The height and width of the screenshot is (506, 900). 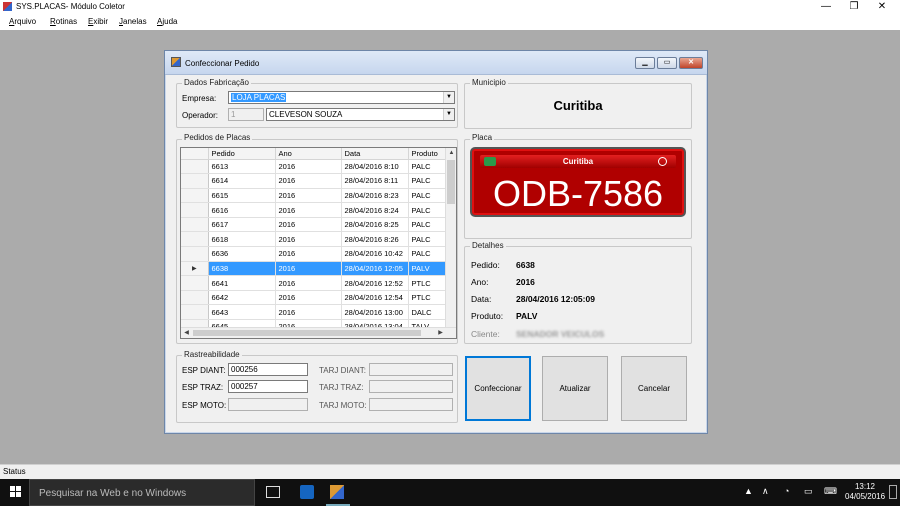 I want to click on esp-traz-field: 000257, so click(x=268, y=386).